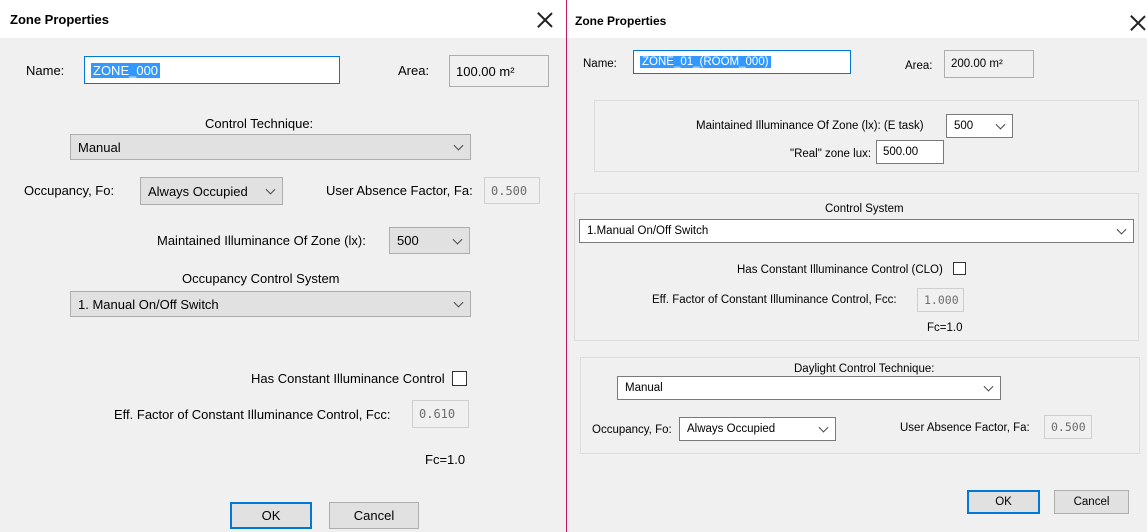 The image size is (1147, 532). What do you see at coordinates (864, 369) in the screenshot?
I see `daylight-label: Daylight Control Technique:` at bounding box center [864, 369].